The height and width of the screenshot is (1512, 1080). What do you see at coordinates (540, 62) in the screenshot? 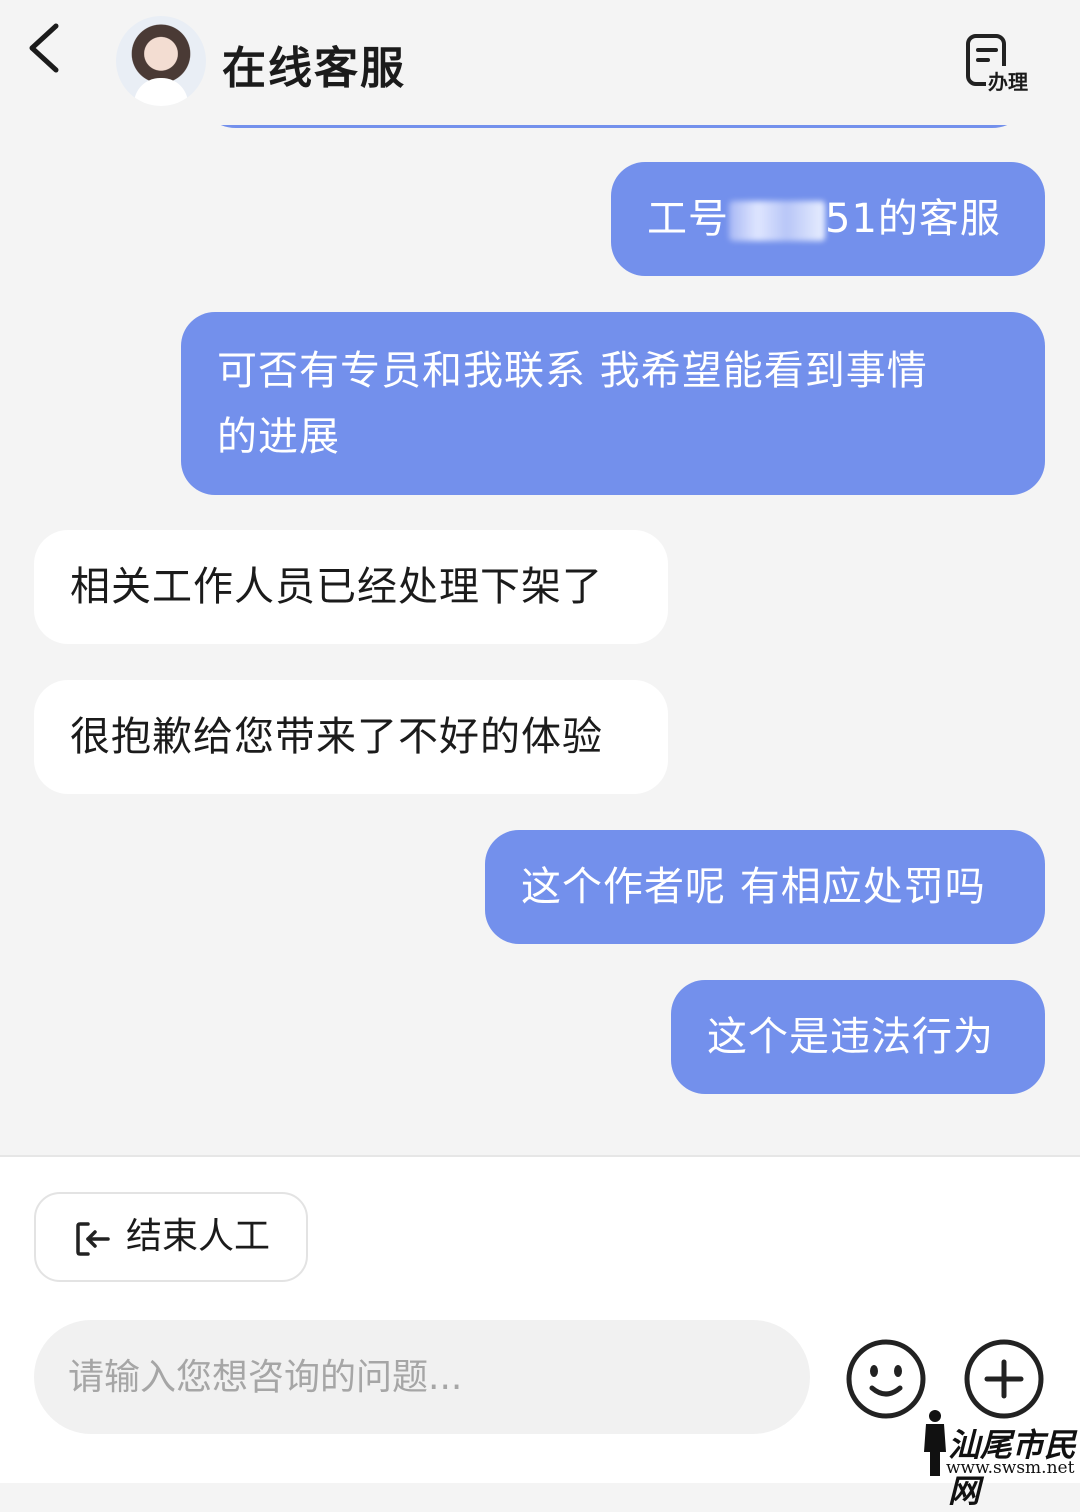
I see `chat-header: 在线客服 办理` at bounding box center [540, 62].